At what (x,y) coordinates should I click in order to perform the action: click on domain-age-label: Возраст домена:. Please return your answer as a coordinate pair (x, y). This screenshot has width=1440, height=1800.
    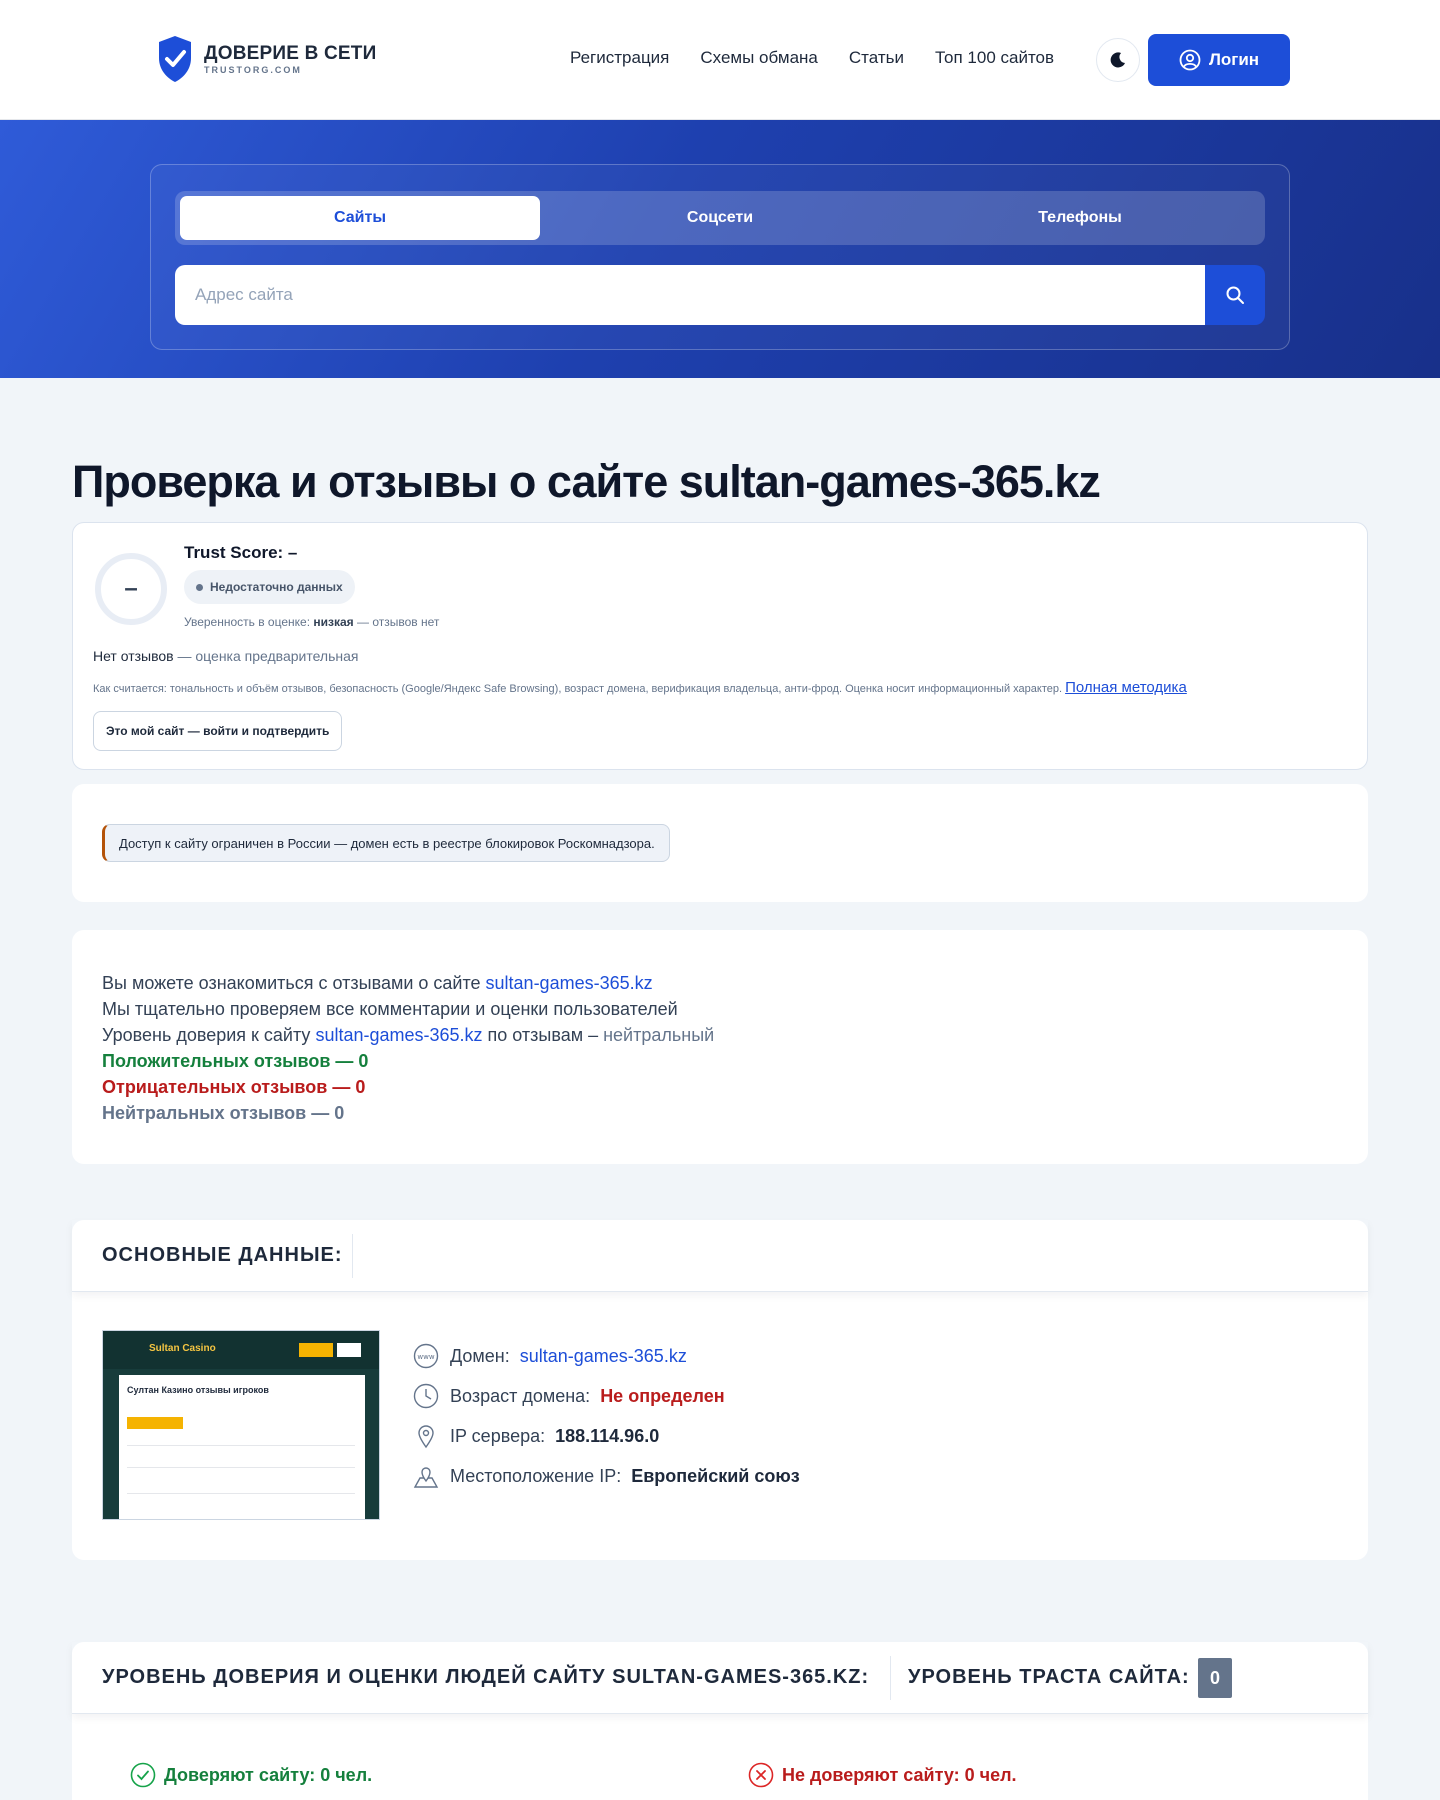
    Looking at the image, I should click on (520, 1395).